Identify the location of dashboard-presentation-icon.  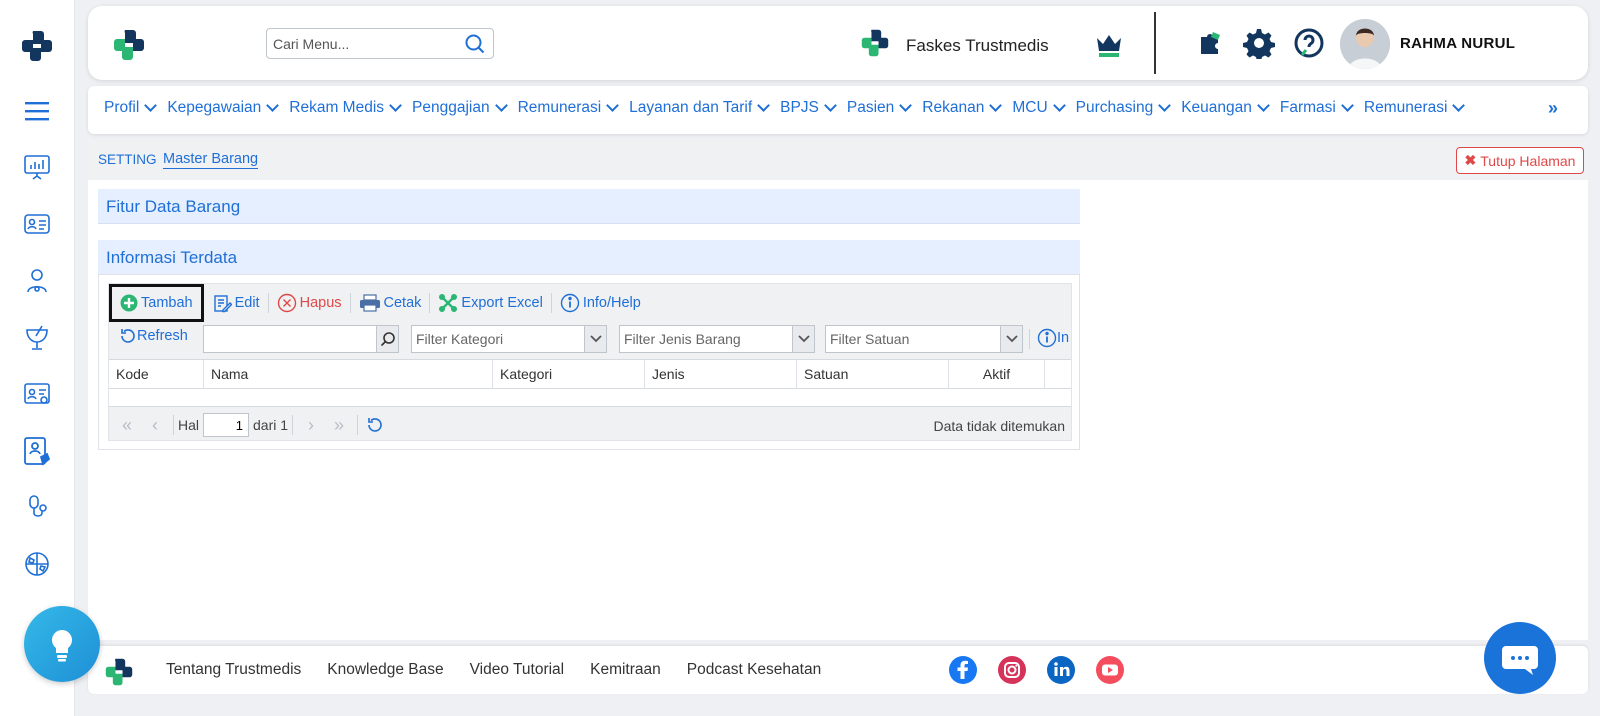
(37, 167).